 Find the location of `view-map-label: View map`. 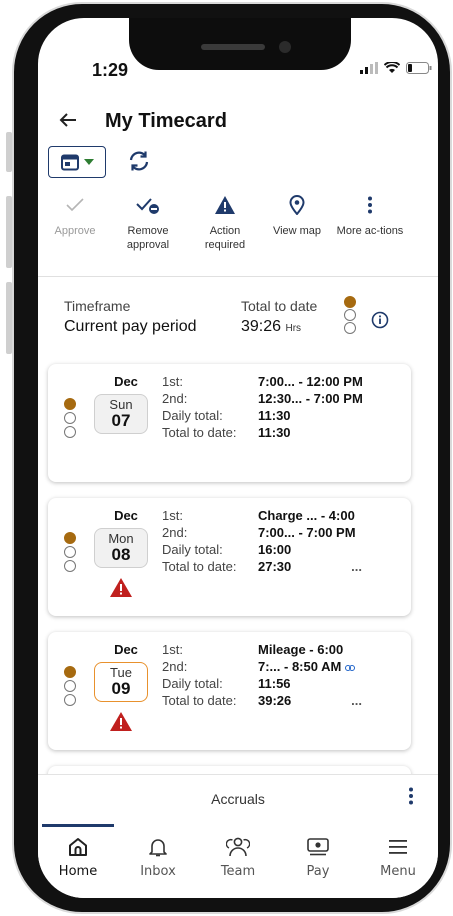

view-map-label: View map is located at coordinates (297, 231).